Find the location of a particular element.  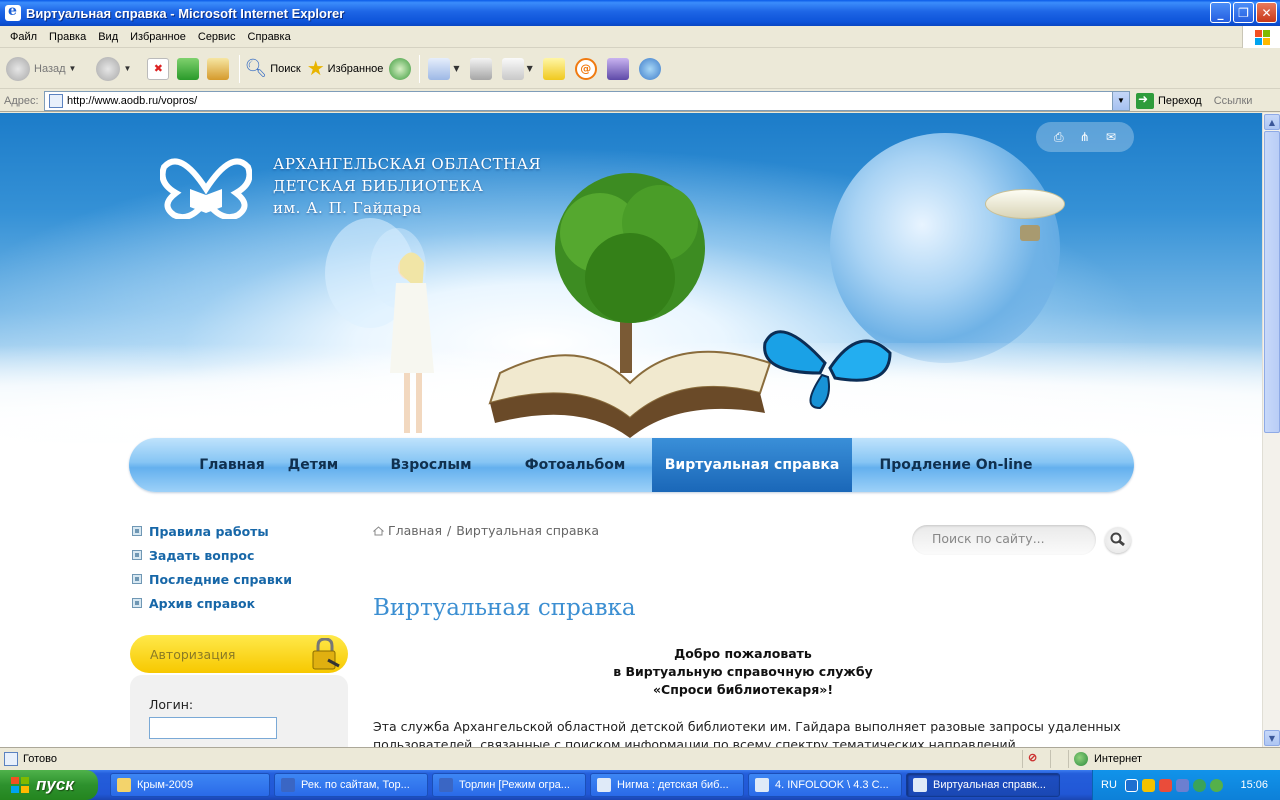

network-icon is located at coordinates (1182, 785).